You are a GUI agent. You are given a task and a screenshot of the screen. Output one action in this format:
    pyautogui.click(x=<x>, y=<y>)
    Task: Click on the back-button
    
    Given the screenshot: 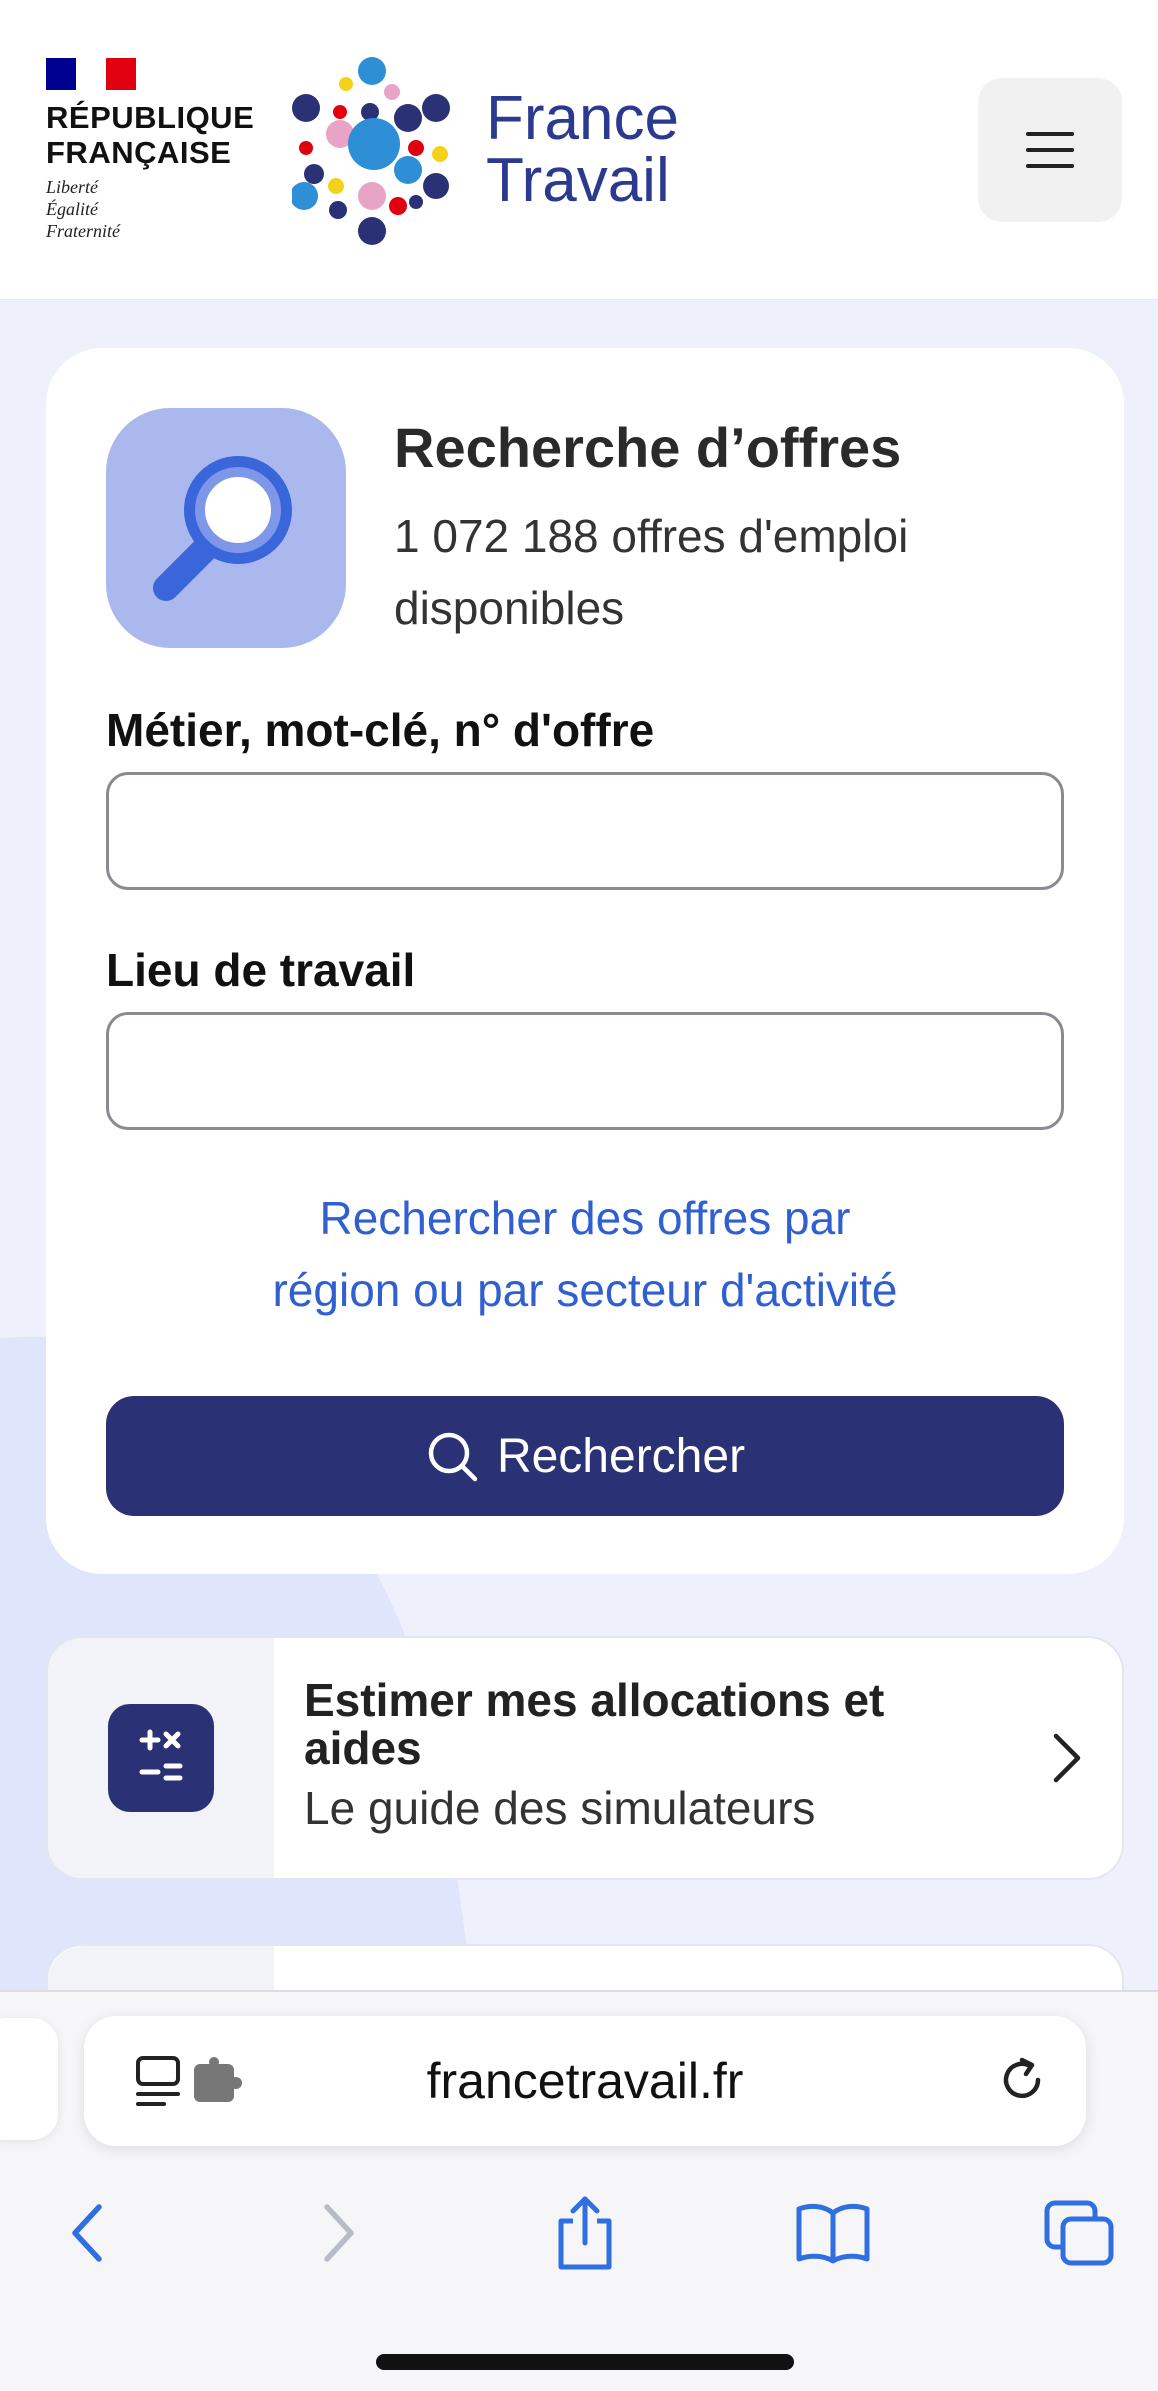 What is the action you would take?
    pyautogui.click(x=87, y=2233)
    